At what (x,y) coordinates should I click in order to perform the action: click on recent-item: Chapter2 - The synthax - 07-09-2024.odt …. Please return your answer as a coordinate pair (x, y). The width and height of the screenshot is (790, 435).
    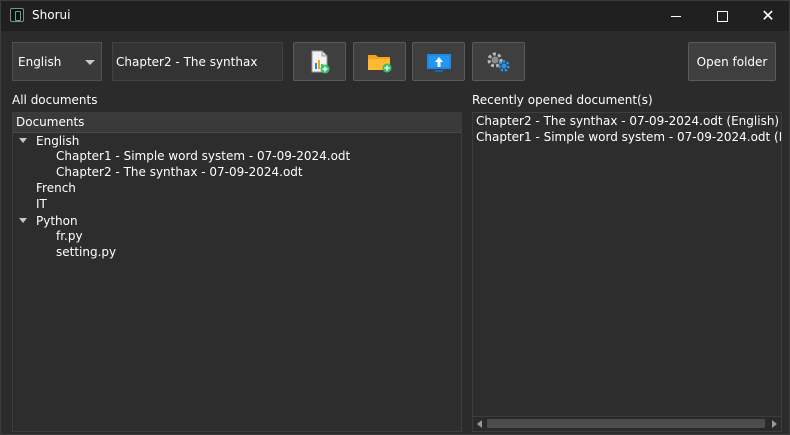
    Looking at the image, I should click on (627, 122).